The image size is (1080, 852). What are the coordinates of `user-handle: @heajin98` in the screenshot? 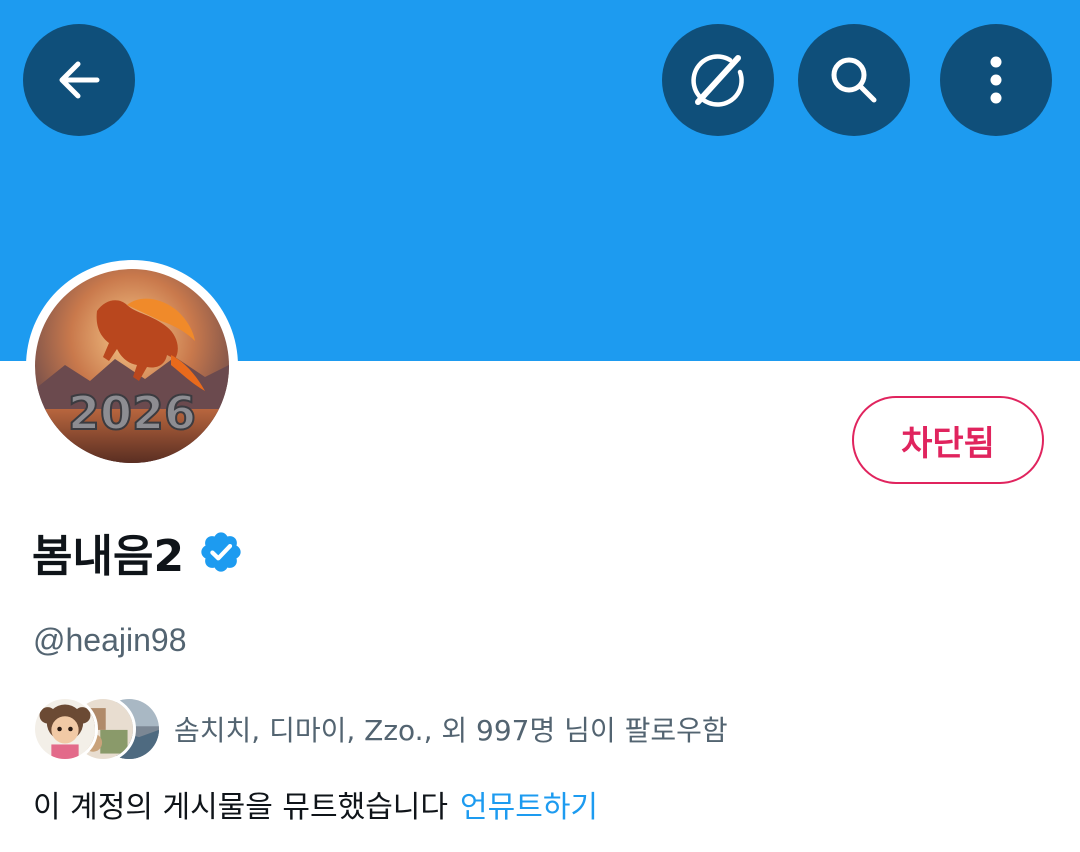 It's located at (110, 640).